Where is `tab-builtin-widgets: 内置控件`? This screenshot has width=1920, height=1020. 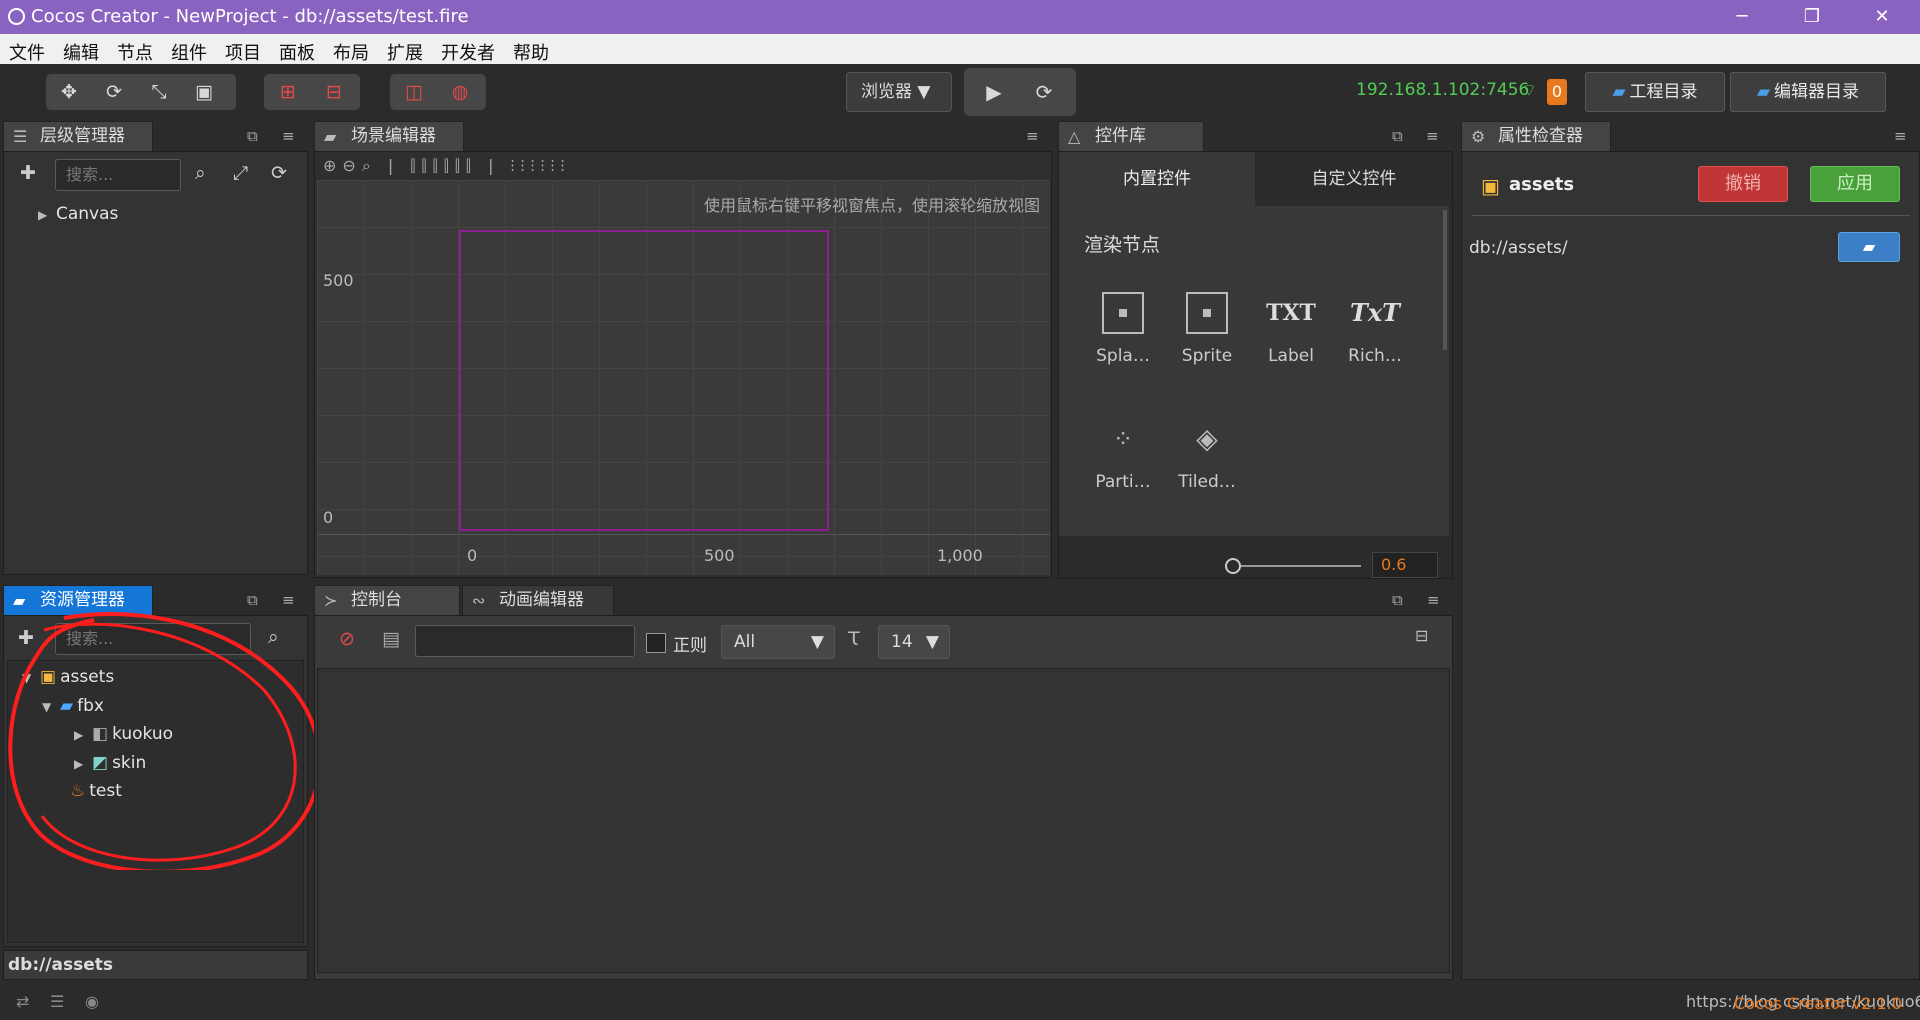
tab-builtin-widgets: 内置控件 is located at coordinates (1157, 179).